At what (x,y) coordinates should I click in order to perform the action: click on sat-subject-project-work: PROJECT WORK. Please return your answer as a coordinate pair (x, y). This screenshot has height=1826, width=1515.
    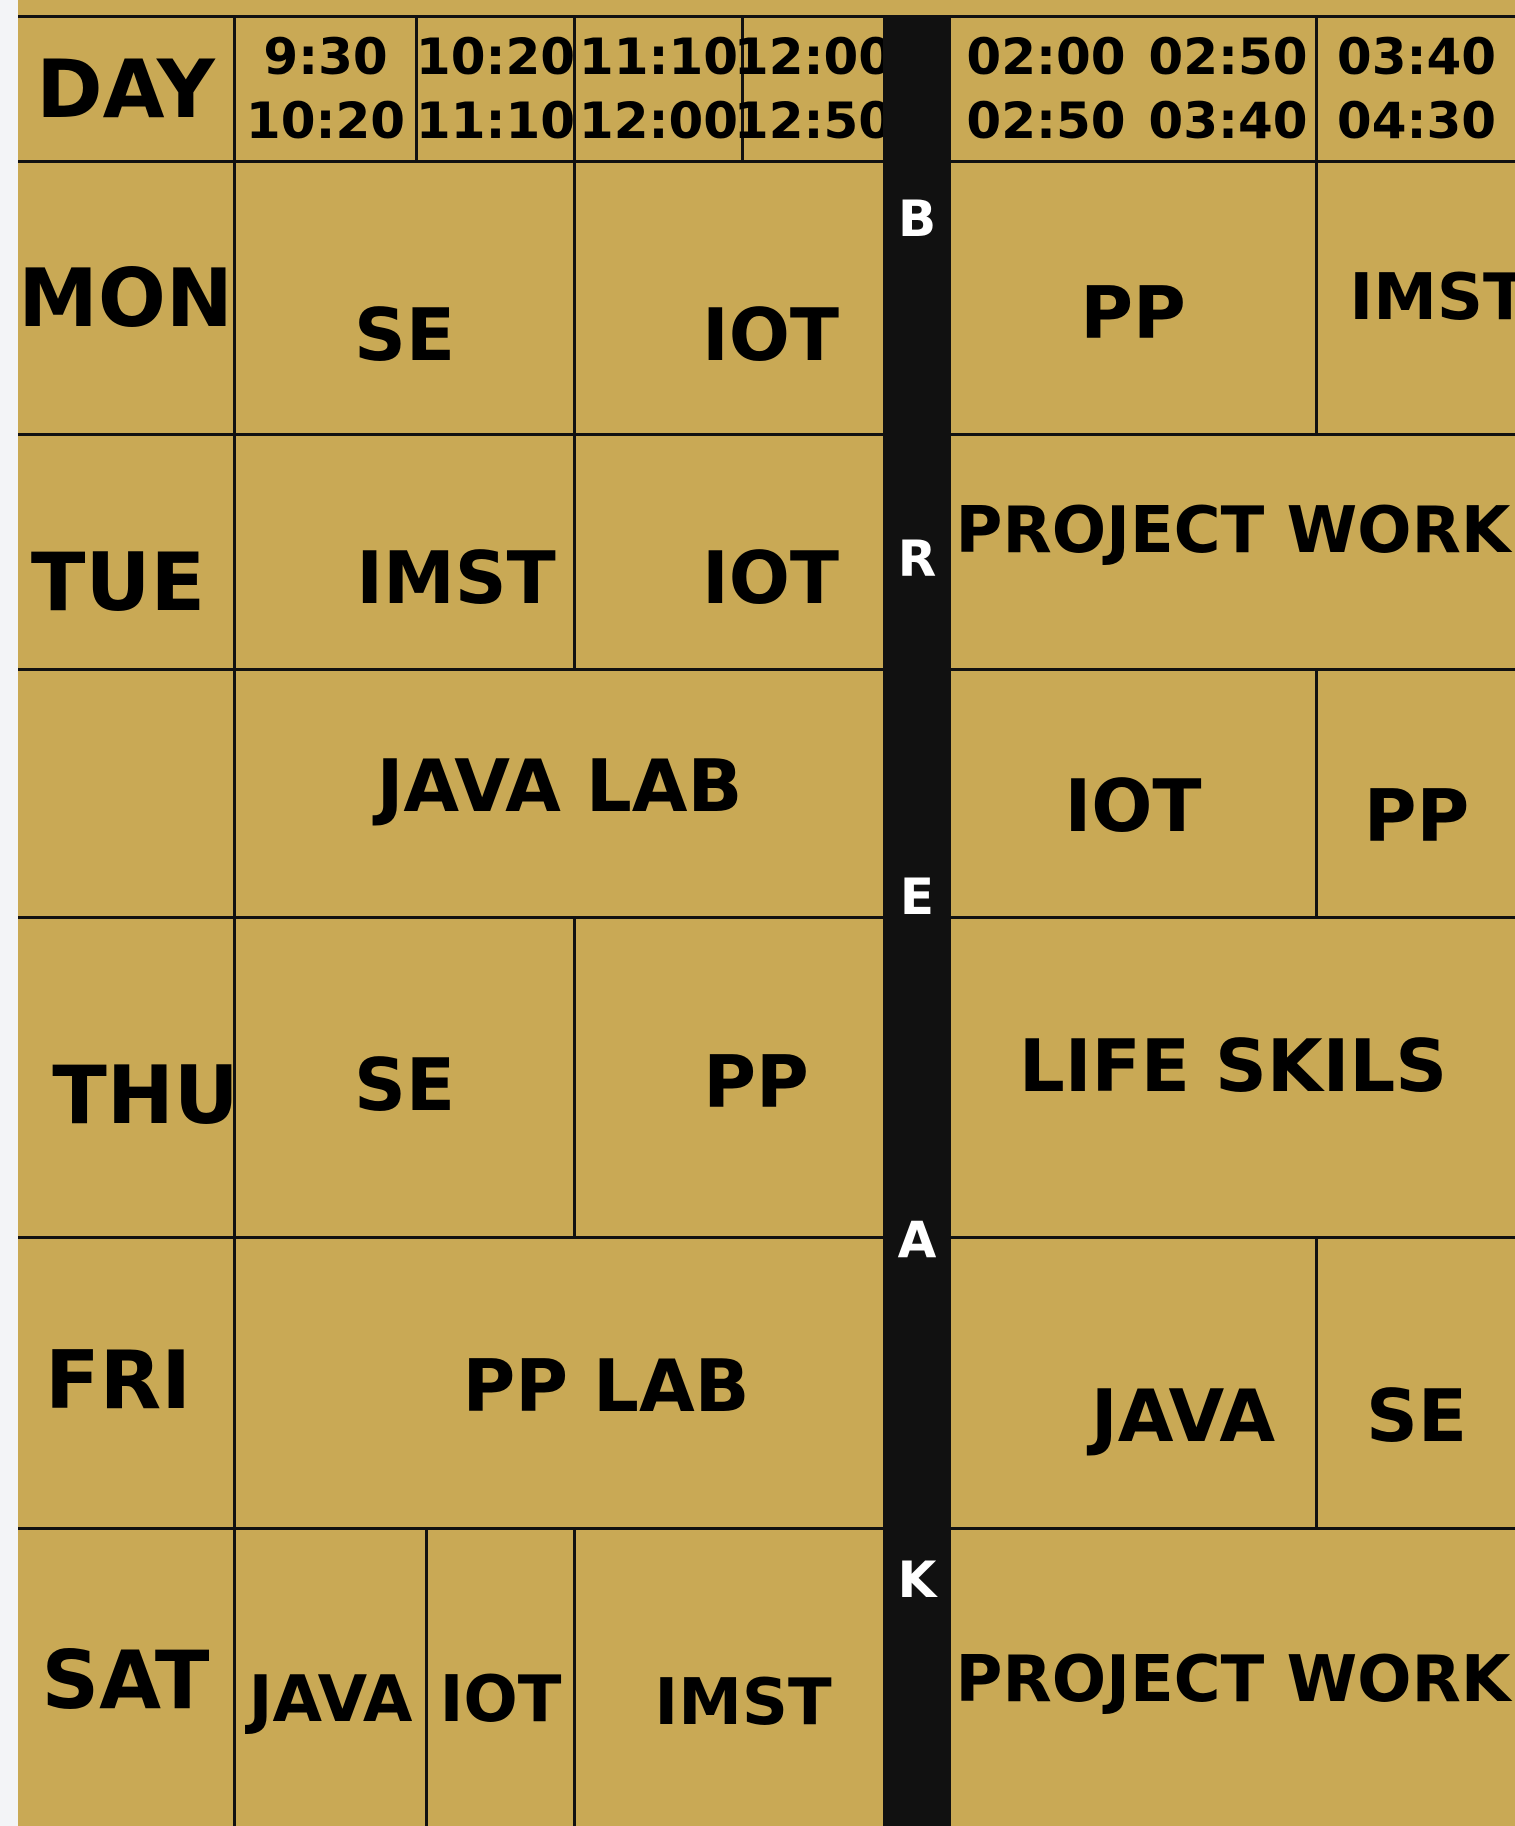
    Looking at the image, I should click on (1233, 1680).